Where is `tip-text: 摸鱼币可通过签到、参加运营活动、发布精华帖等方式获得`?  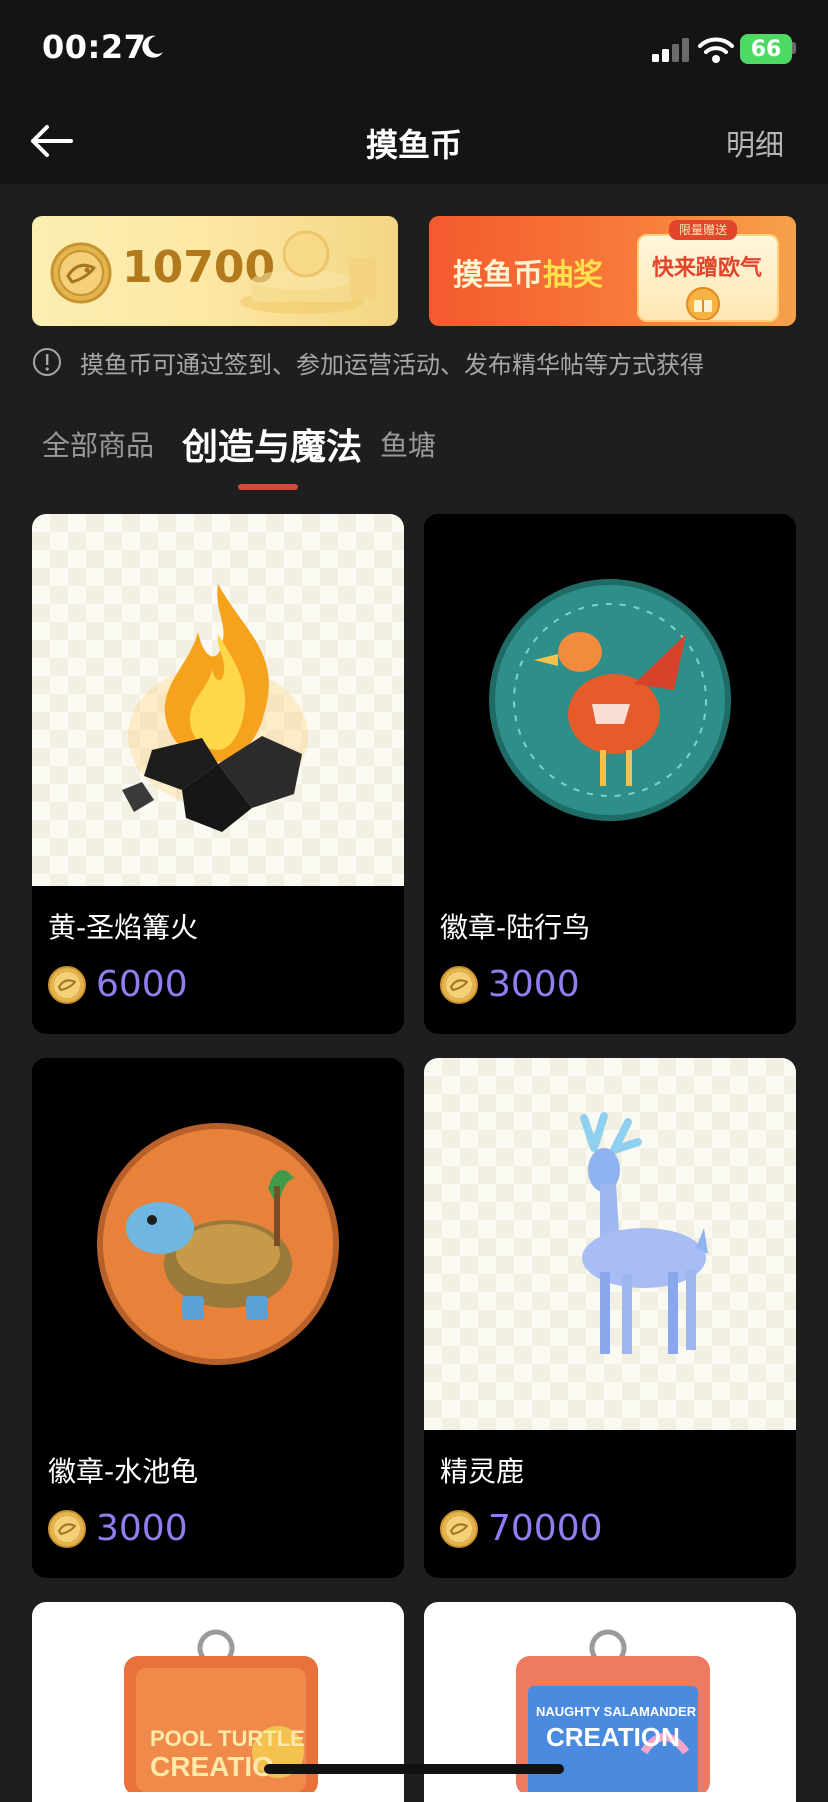 tip-text: 摸鱼币可通过签到、参加运营活动、发布精华帖等方式获得 is located at coordinates (392, 364).